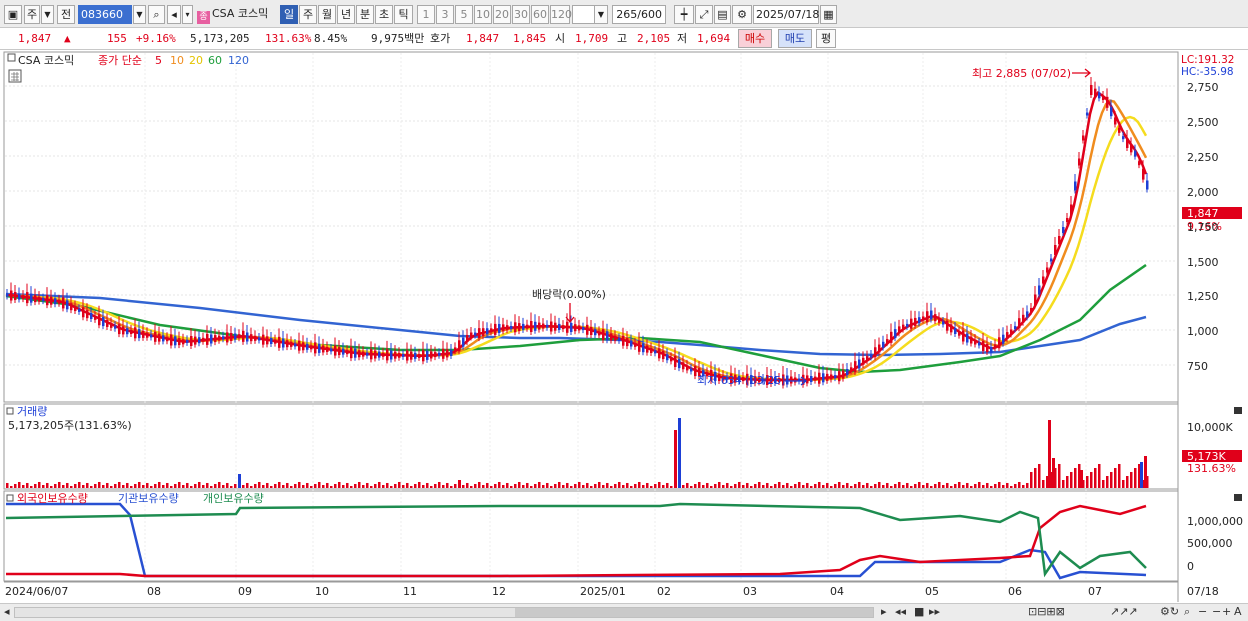 This screenshot has height=621, width=1248. Describe the element at coordinates (187, 14) in the screenshot. I see `speaker-dropdown-icon: ▾` at that location.